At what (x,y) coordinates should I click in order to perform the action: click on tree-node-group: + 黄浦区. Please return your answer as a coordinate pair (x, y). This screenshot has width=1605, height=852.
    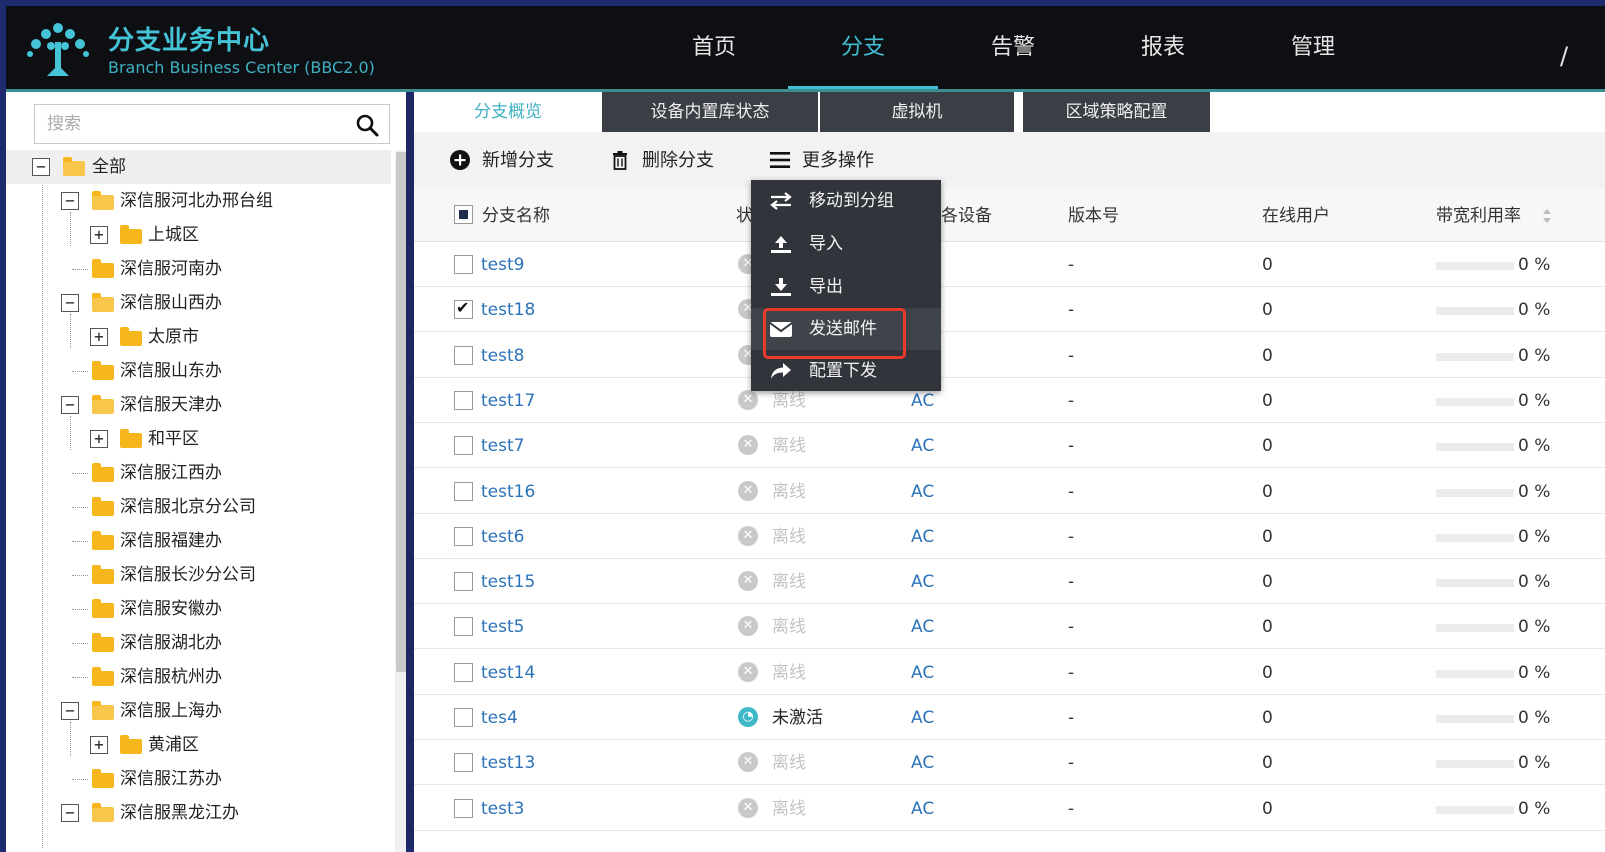
    Looking at the image, I should click on (198, 745).